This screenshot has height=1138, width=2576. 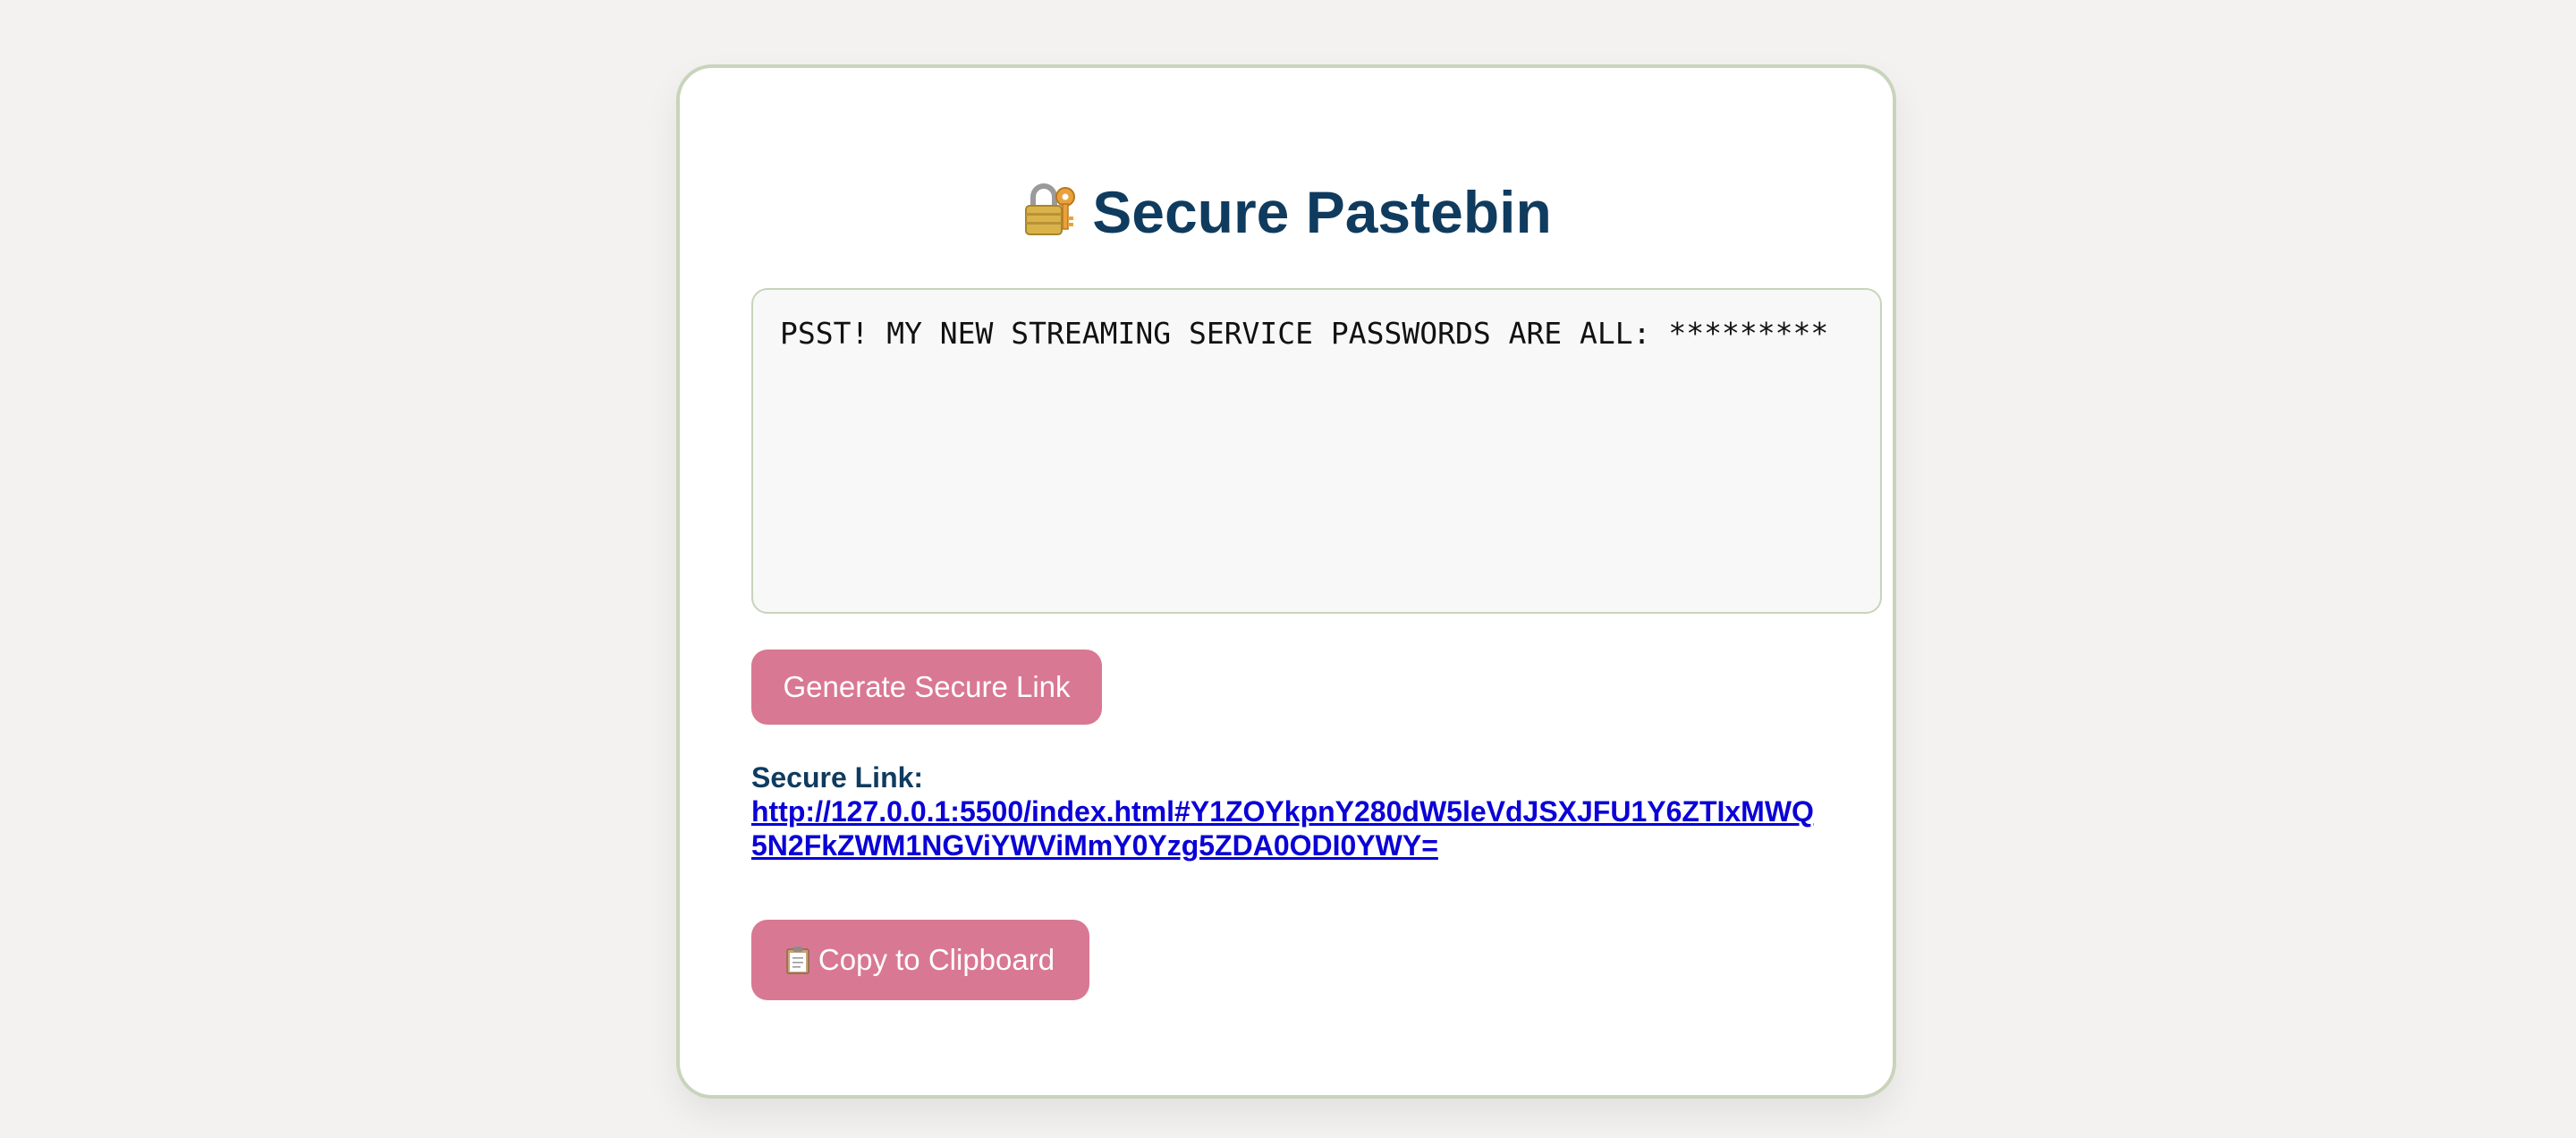 I want to click on generate-secure-link-button: Generate Secure Link, so click(x=926, y=687).